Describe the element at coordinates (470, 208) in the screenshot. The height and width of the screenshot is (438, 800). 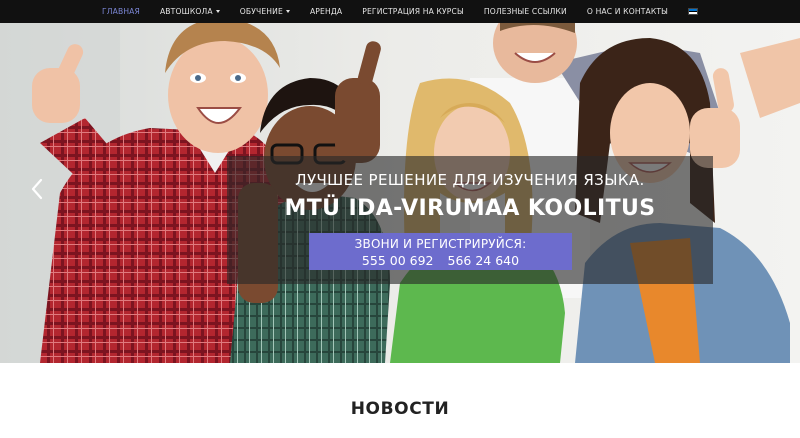
I see `hero-title: MTÜ IDA-VIRUMAA KOOLITUS` at that location.